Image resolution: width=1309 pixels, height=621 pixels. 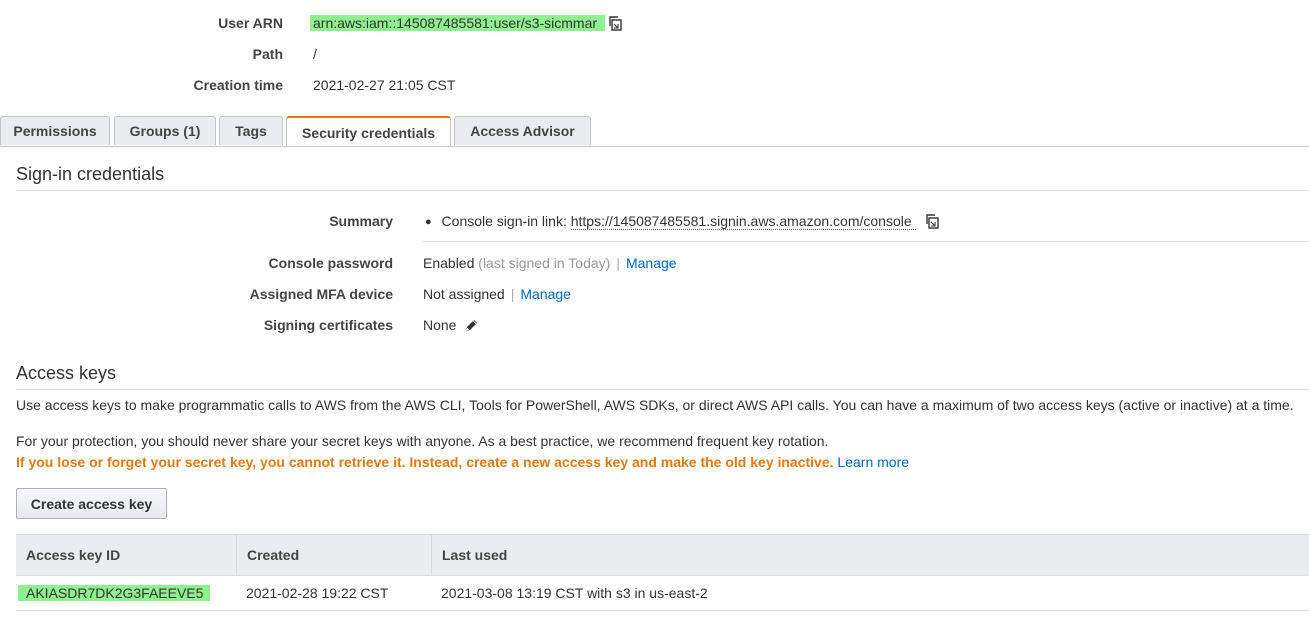 I want to click on console-link-prefix: Console sign-in link:, so click(x=504, y=221).